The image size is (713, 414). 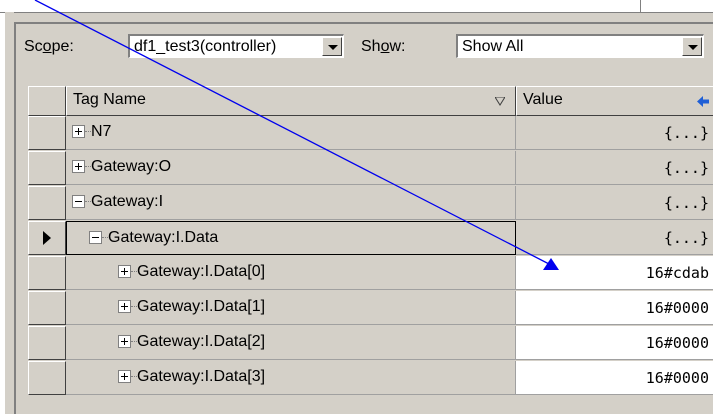 What do you see at coordinates (291, 343) in the screenshot?
I see `tag-name-cell: Gateway:I.Data[2]` at bounding box center [291, 343].